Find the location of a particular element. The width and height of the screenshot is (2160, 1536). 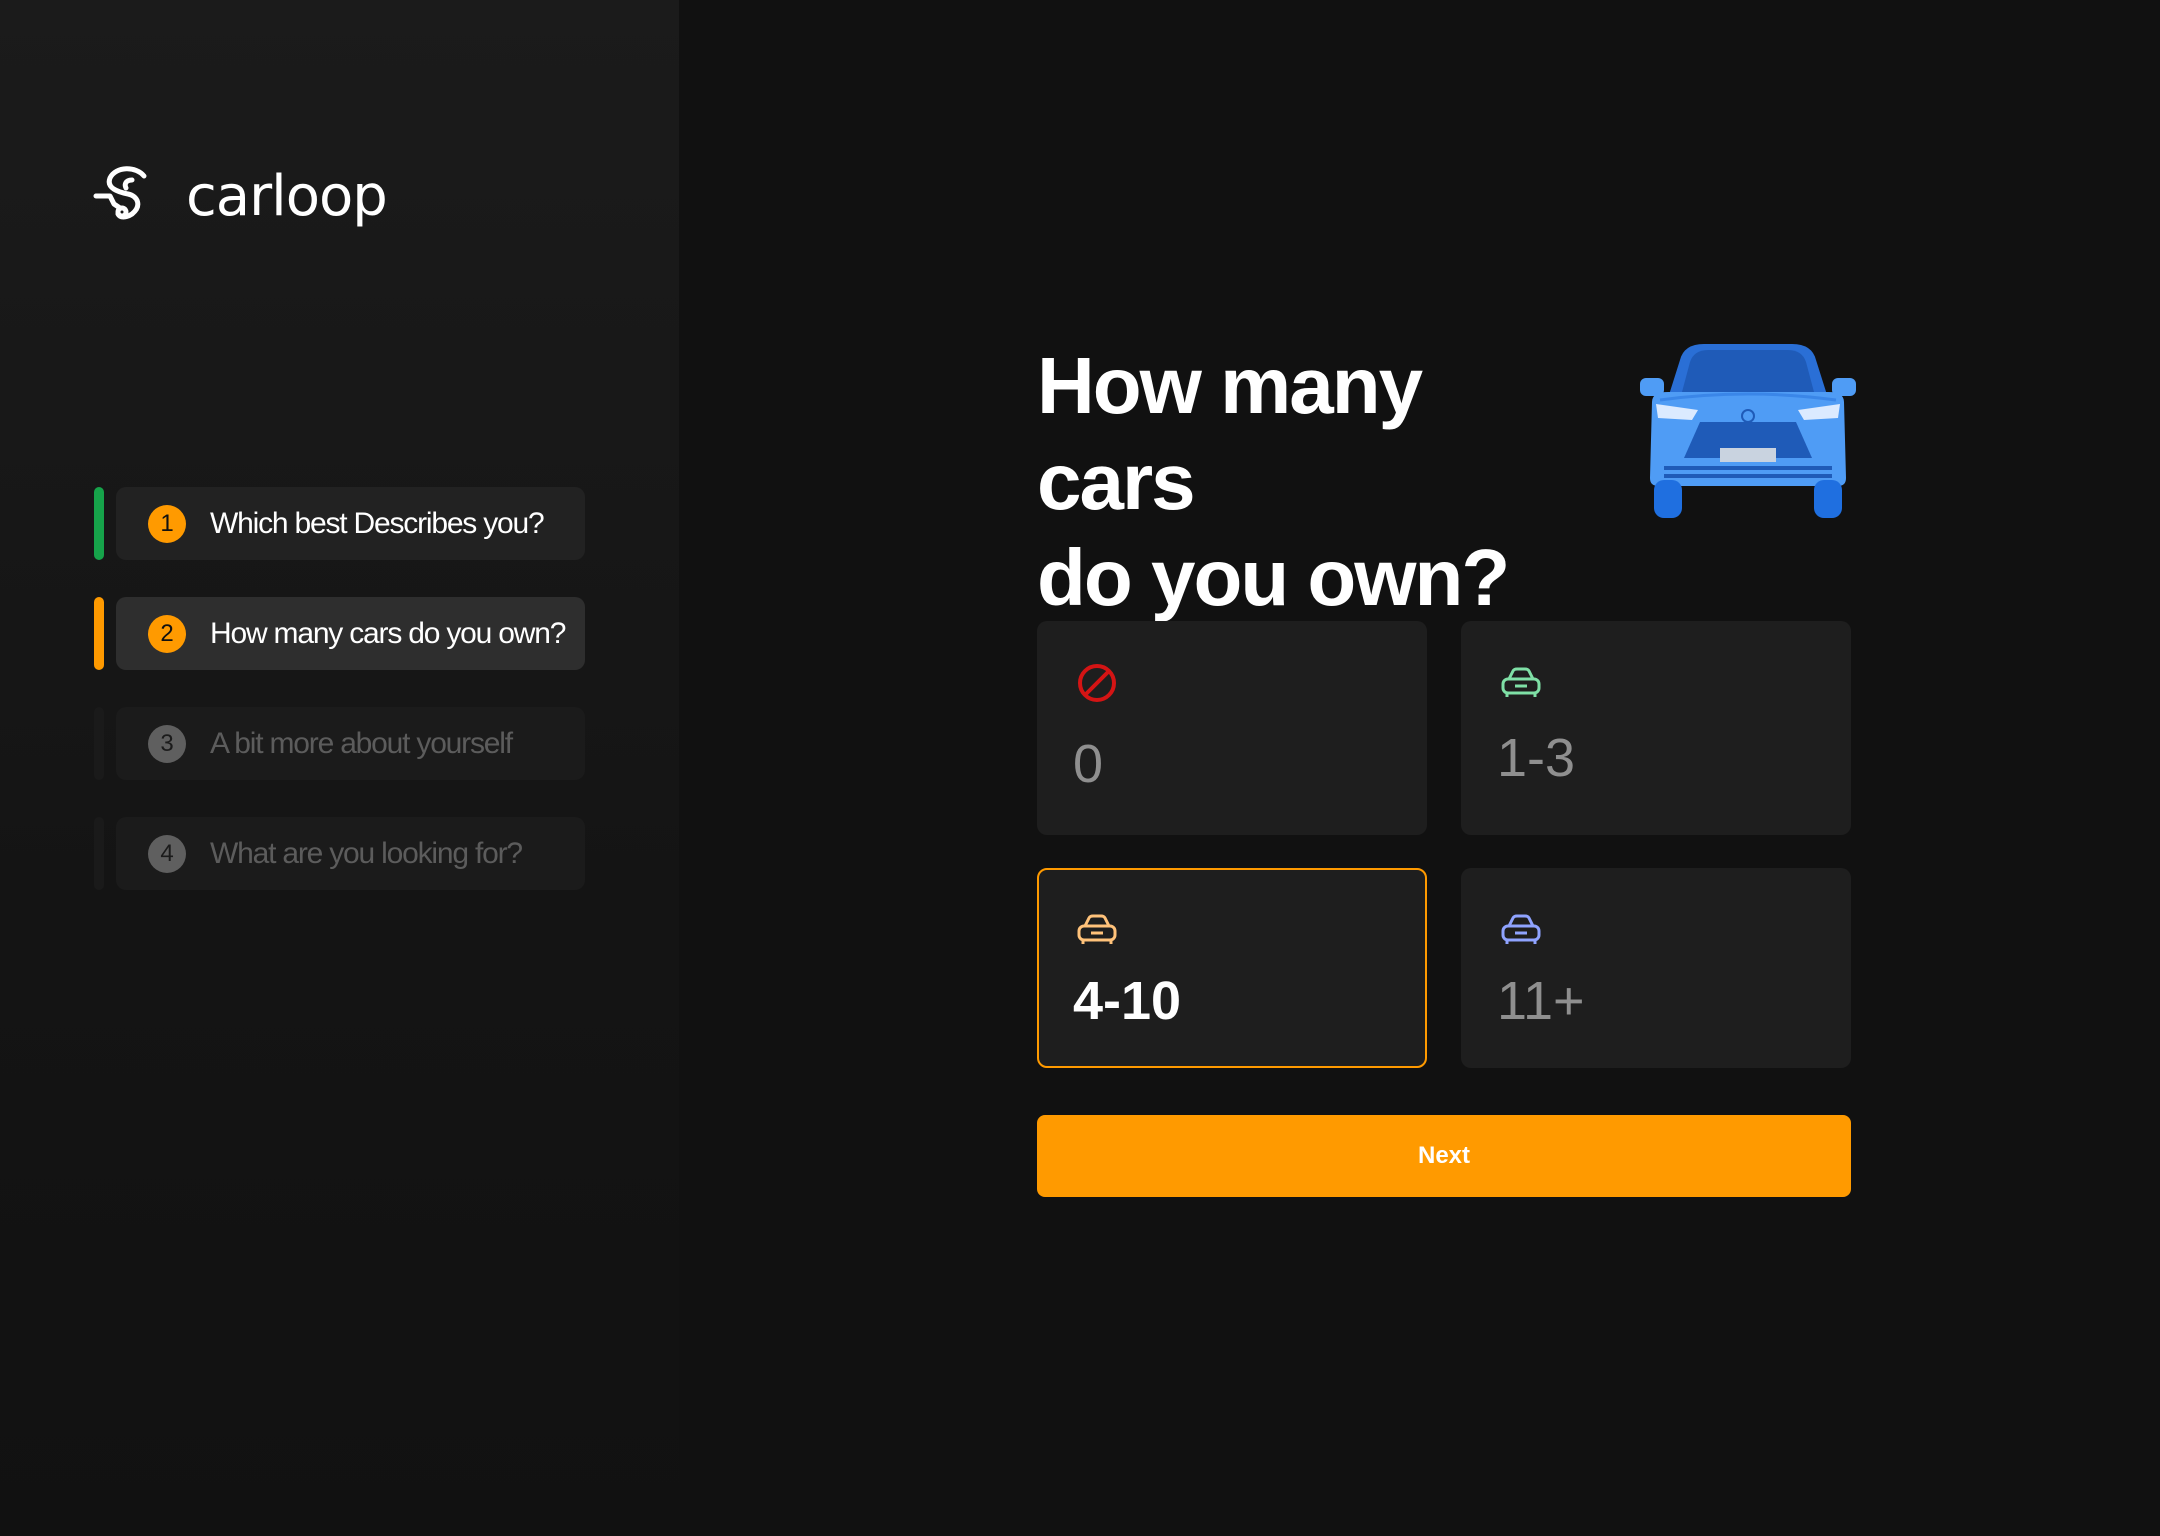

car-front-illustration is located at coordinates (1748, 430).